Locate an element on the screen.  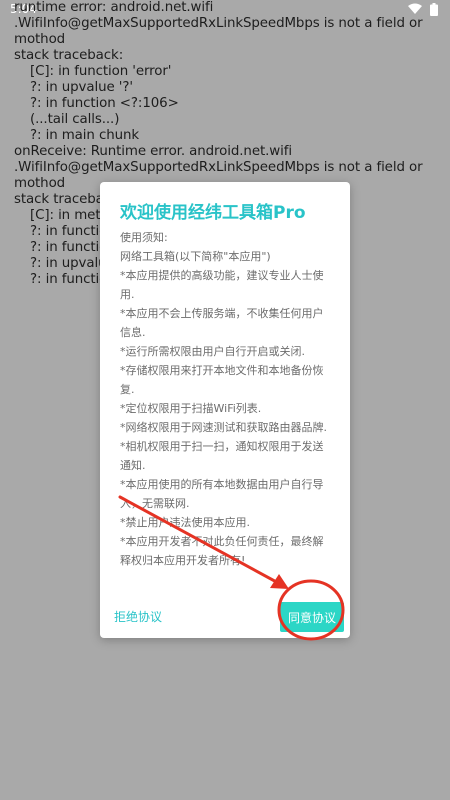
dialog-paragraph: *定位权限用于扫描WiFi列表. is located at coordinates (191, 408).